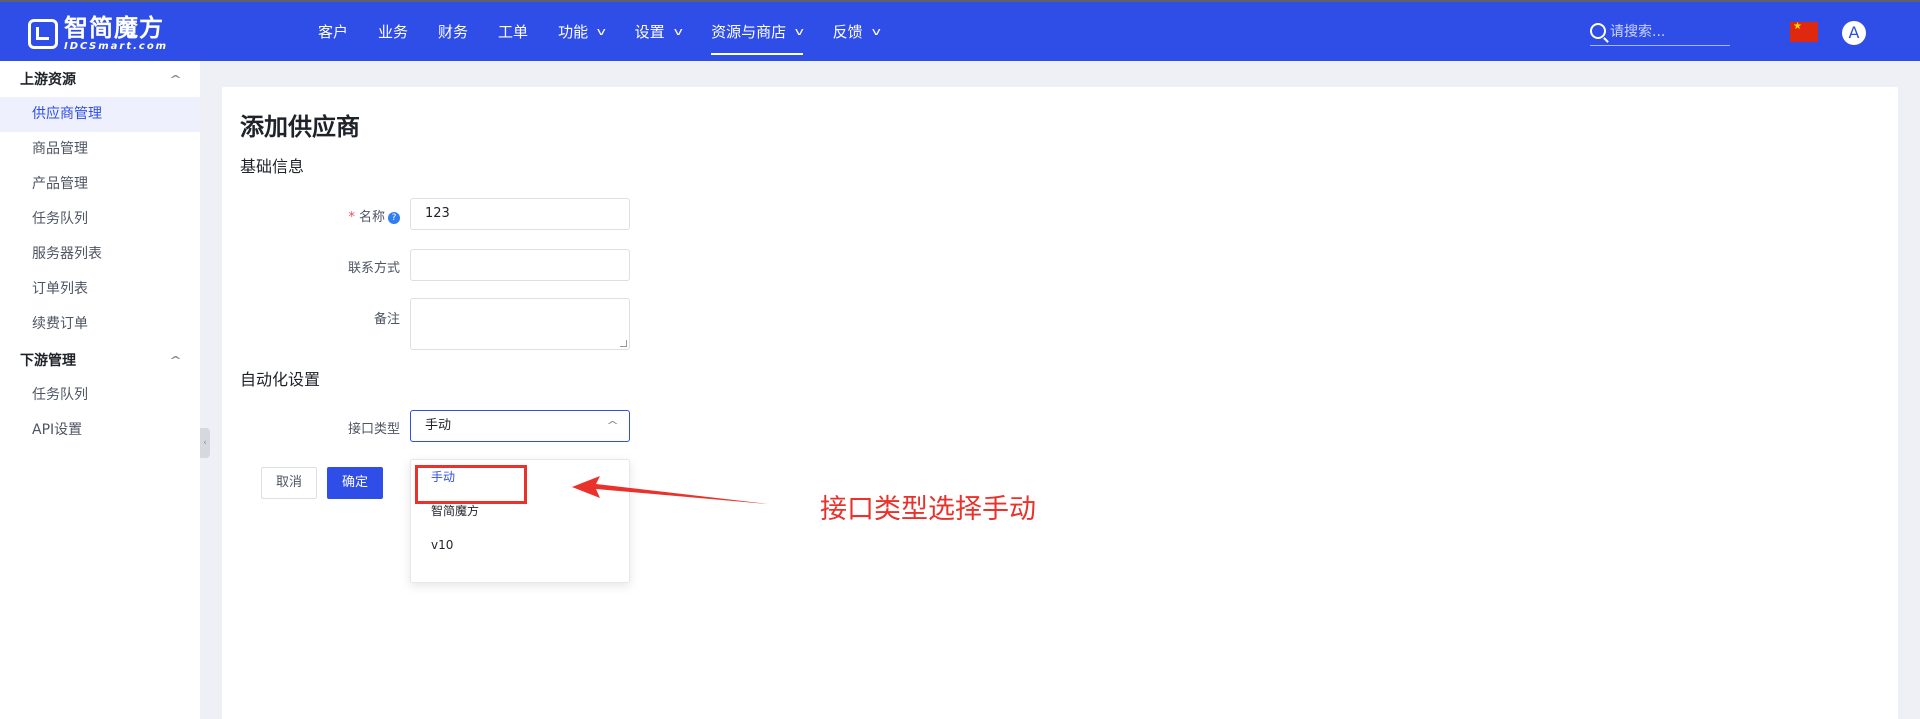  I want to click on notes-label: 备注, so click(386, 319).